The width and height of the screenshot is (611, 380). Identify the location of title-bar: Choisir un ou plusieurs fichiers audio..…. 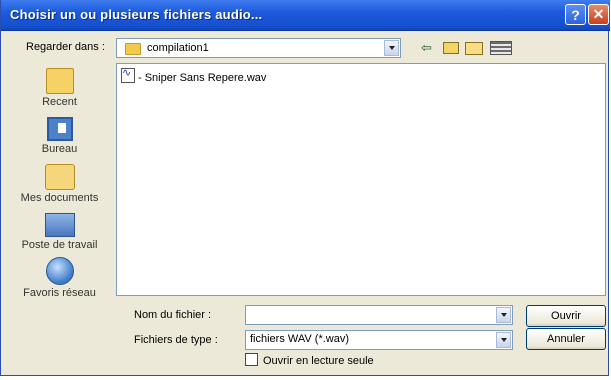
(305, 15).